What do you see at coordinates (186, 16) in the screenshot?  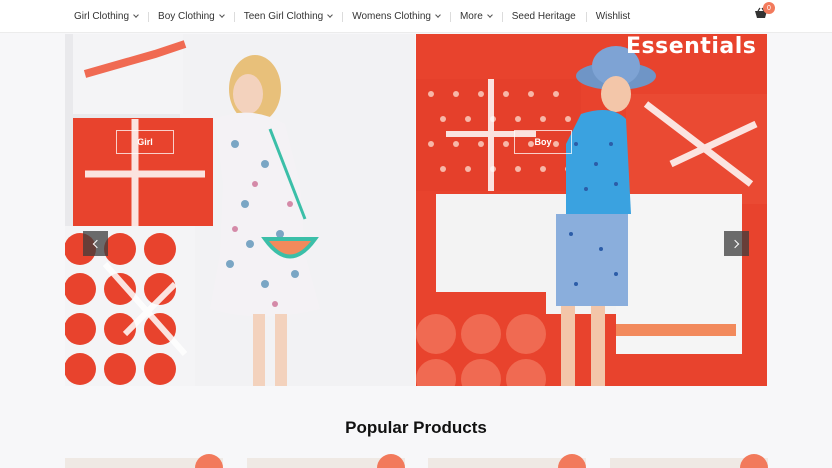 I see `nav-item-label: Boy Clothing` at bounding box center [186, 16].